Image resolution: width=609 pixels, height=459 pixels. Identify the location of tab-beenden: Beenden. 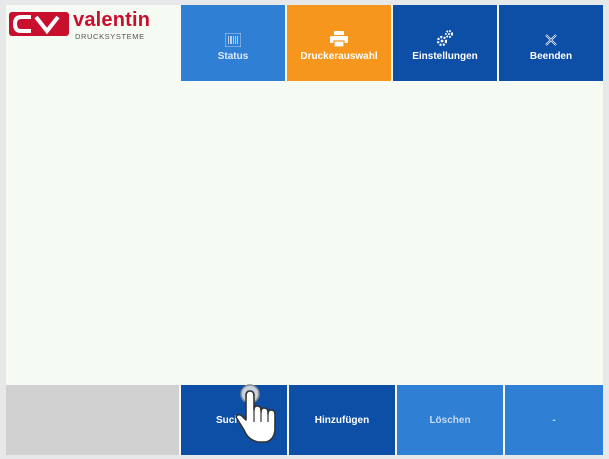
(551, 43).